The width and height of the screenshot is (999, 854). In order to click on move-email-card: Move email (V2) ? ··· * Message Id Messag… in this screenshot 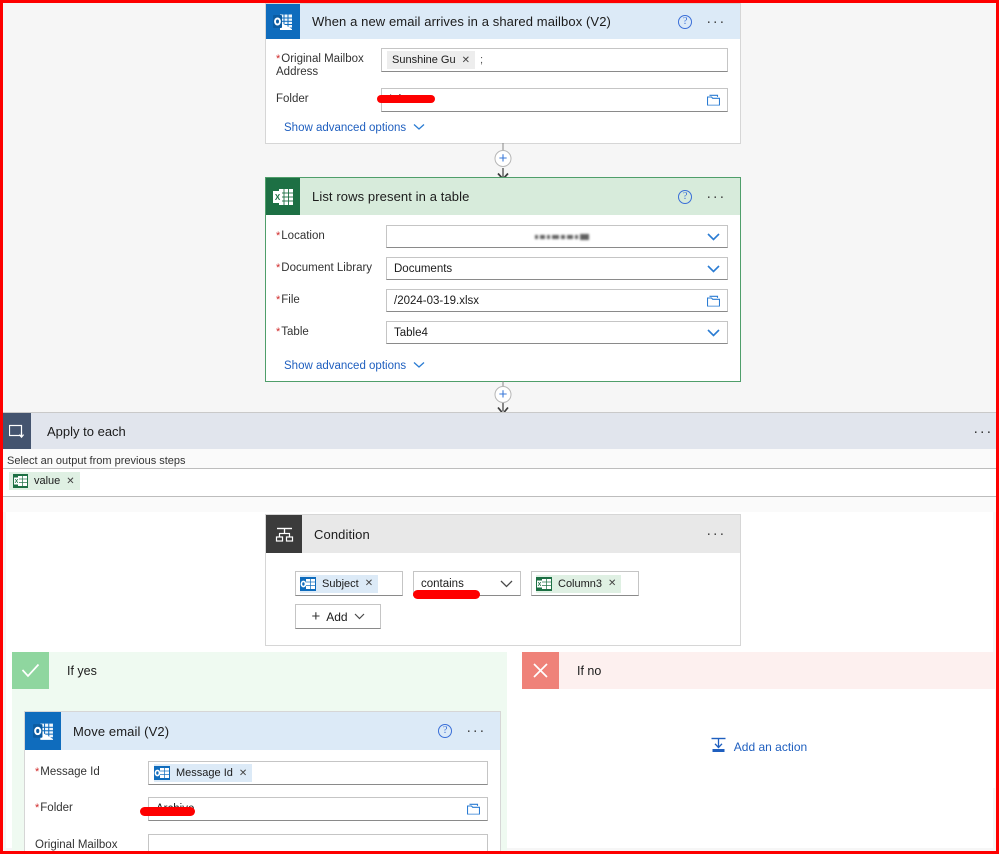, I will do `click(262, 781)`.